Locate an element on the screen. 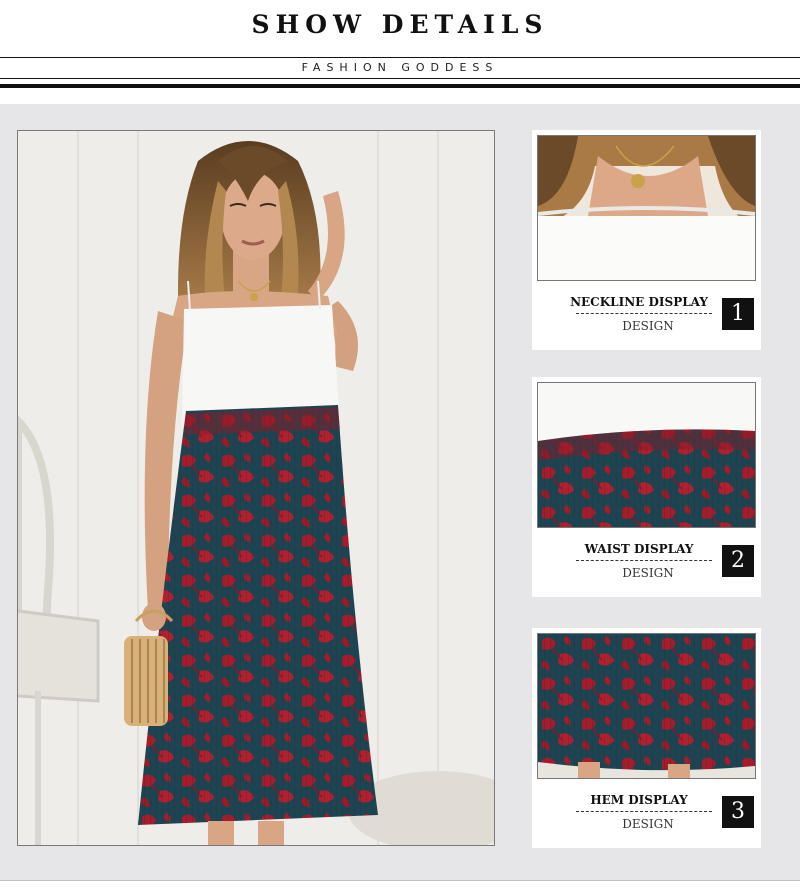  detail-number-badge: 2 is located at coordinates (738, 561).